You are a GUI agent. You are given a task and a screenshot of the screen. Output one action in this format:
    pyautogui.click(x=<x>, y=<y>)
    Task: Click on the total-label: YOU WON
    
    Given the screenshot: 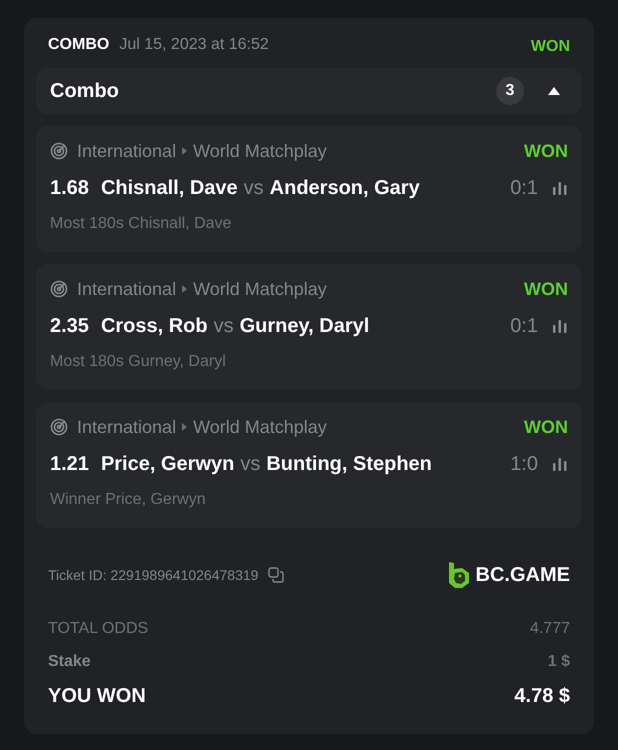 What is the action you would take?
    pyautogui.click(x=97, y=696)
    